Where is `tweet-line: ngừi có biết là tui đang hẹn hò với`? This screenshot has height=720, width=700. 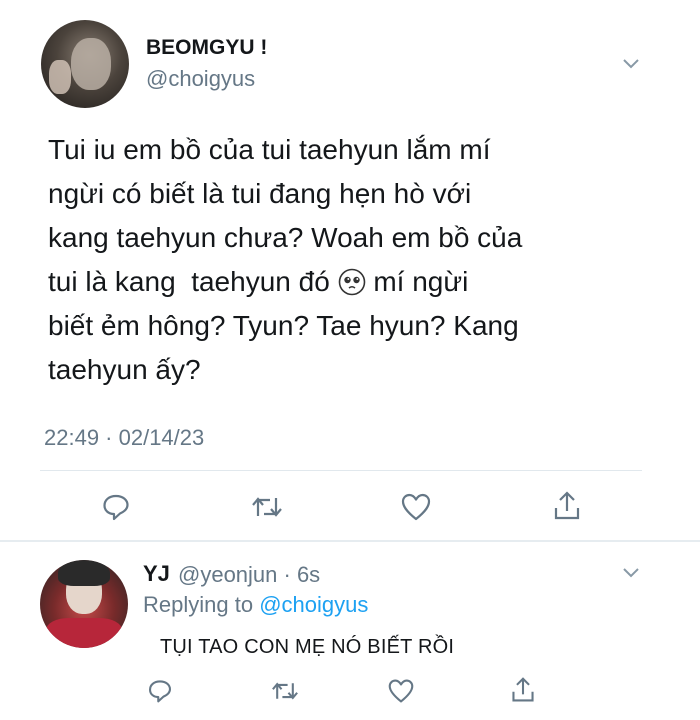 tweet-line: ngừi có biết là tui đang hẹn hò với is located at coordinates (260, 193).